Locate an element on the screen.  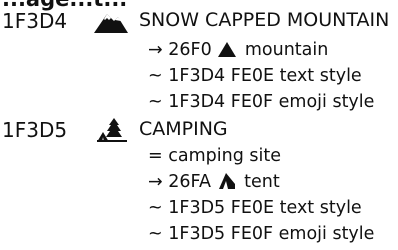
tent-icon is located at coordinates (228, 182).